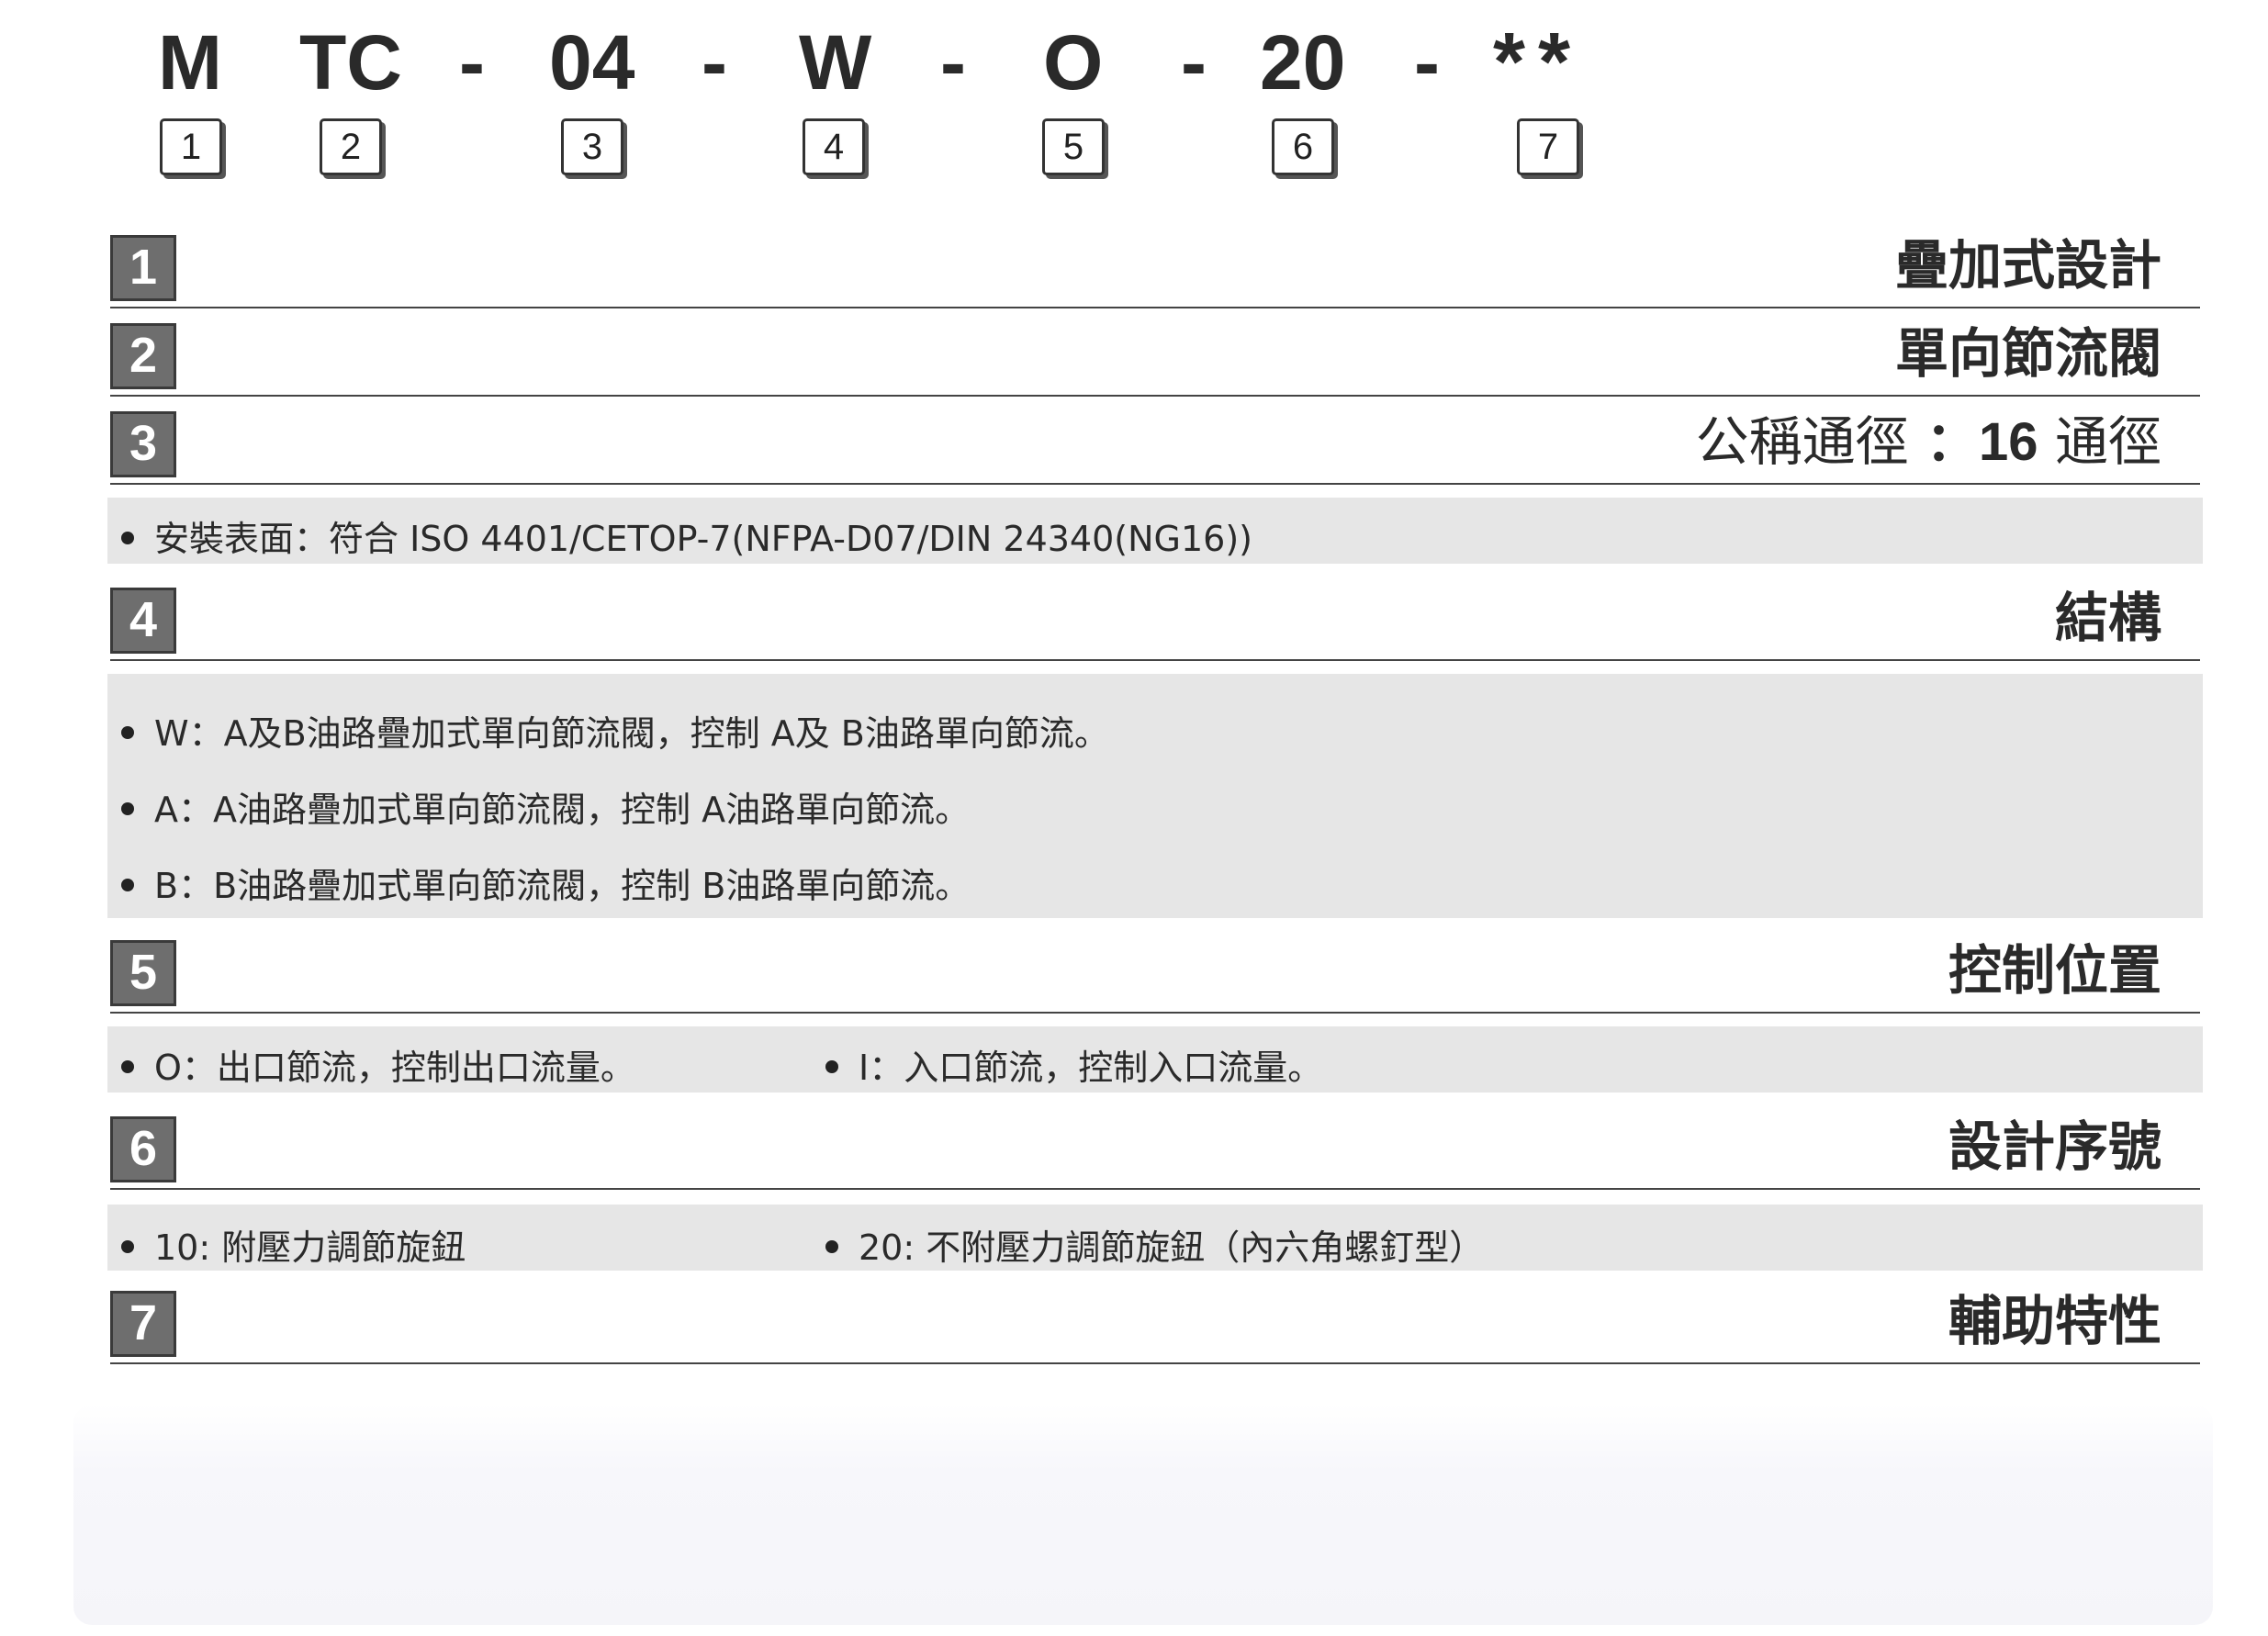 This screenshot has width=2268, height=1636. Describe the element at coordinates (2027, 266) in the screenshot. I see `section-title: 疊加式設計` at that location.